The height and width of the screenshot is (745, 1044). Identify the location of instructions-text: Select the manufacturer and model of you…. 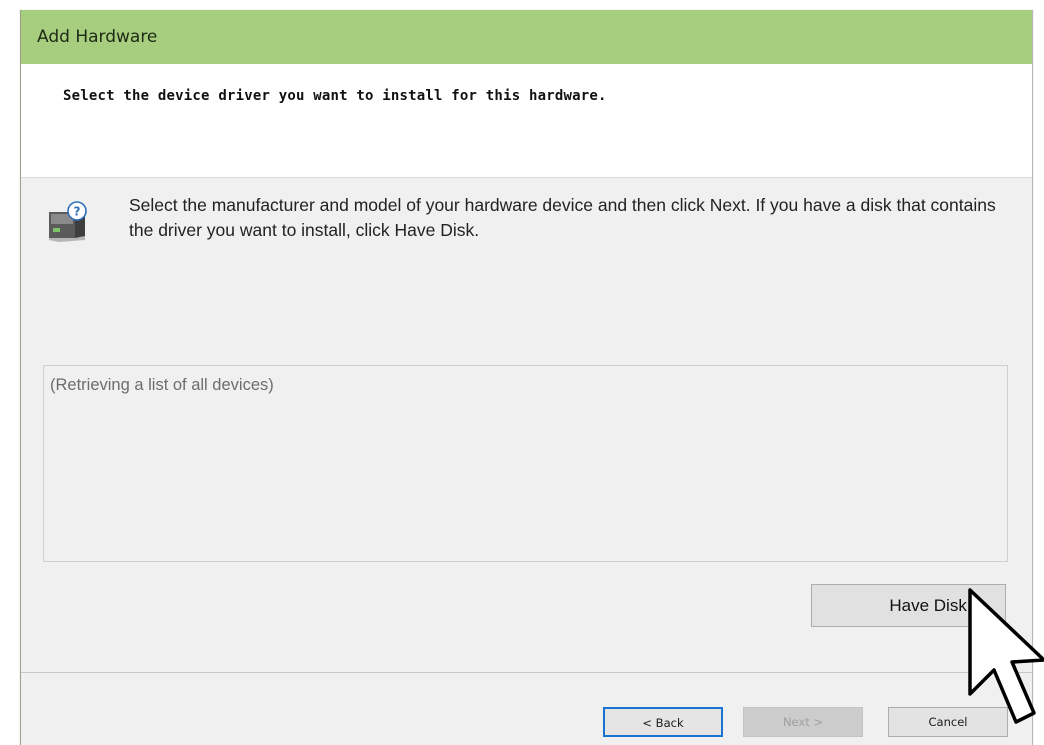
(562, 217).